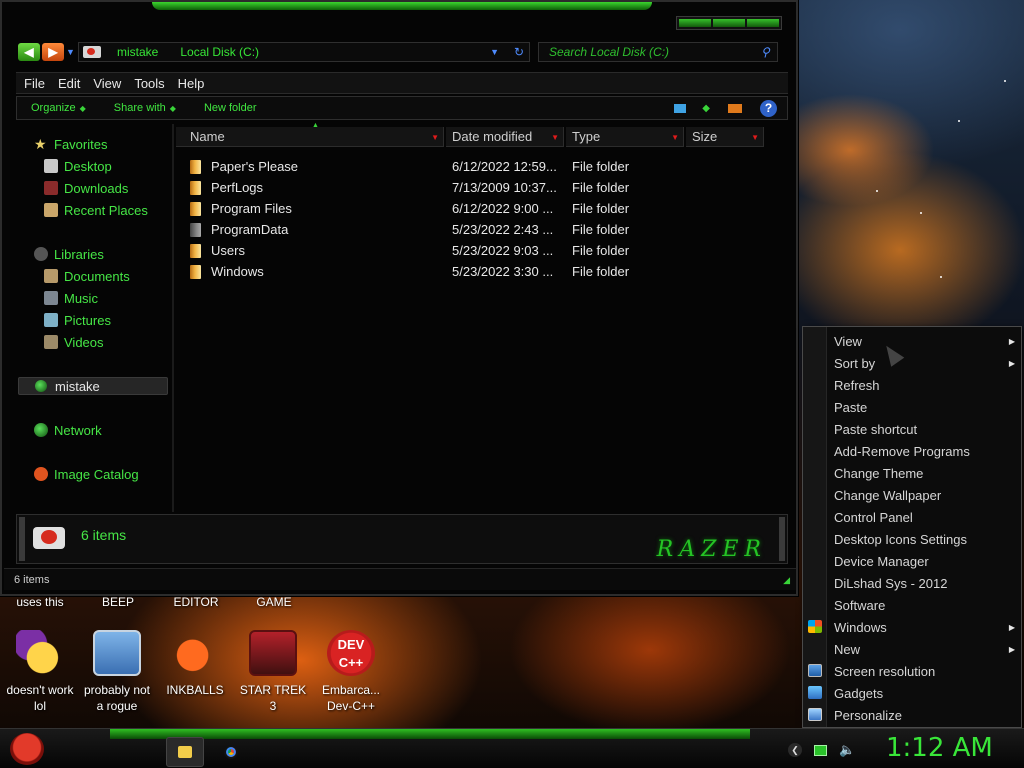 This screenshot has height=768, width=1024. What do you see at coordinates (49, 538) in the screenshot?
I see `drive-icon` at bounding box center [49, 538].